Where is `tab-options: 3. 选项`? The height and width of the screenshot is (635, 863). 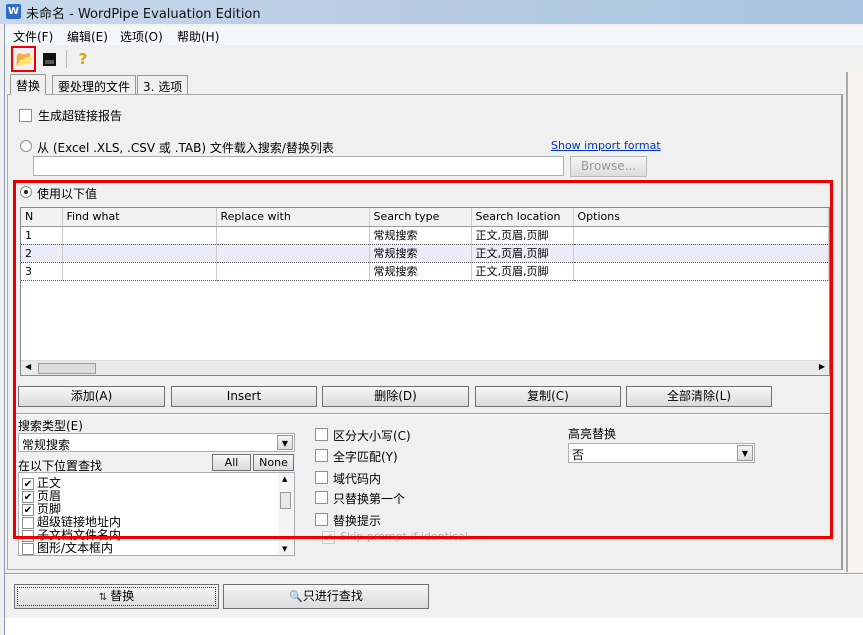 tab-options: 3. 选项 is located at coordinates (163, 85).